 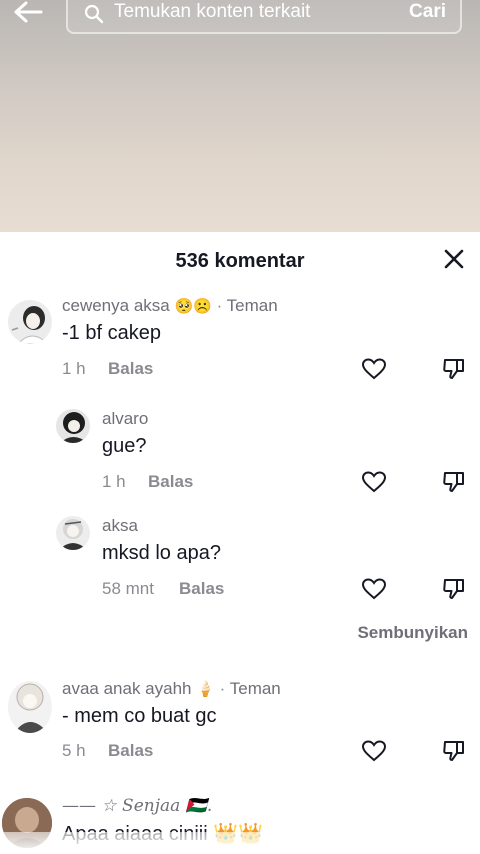 I want to click on back-arrow-icon, so click(x=28, y=12).